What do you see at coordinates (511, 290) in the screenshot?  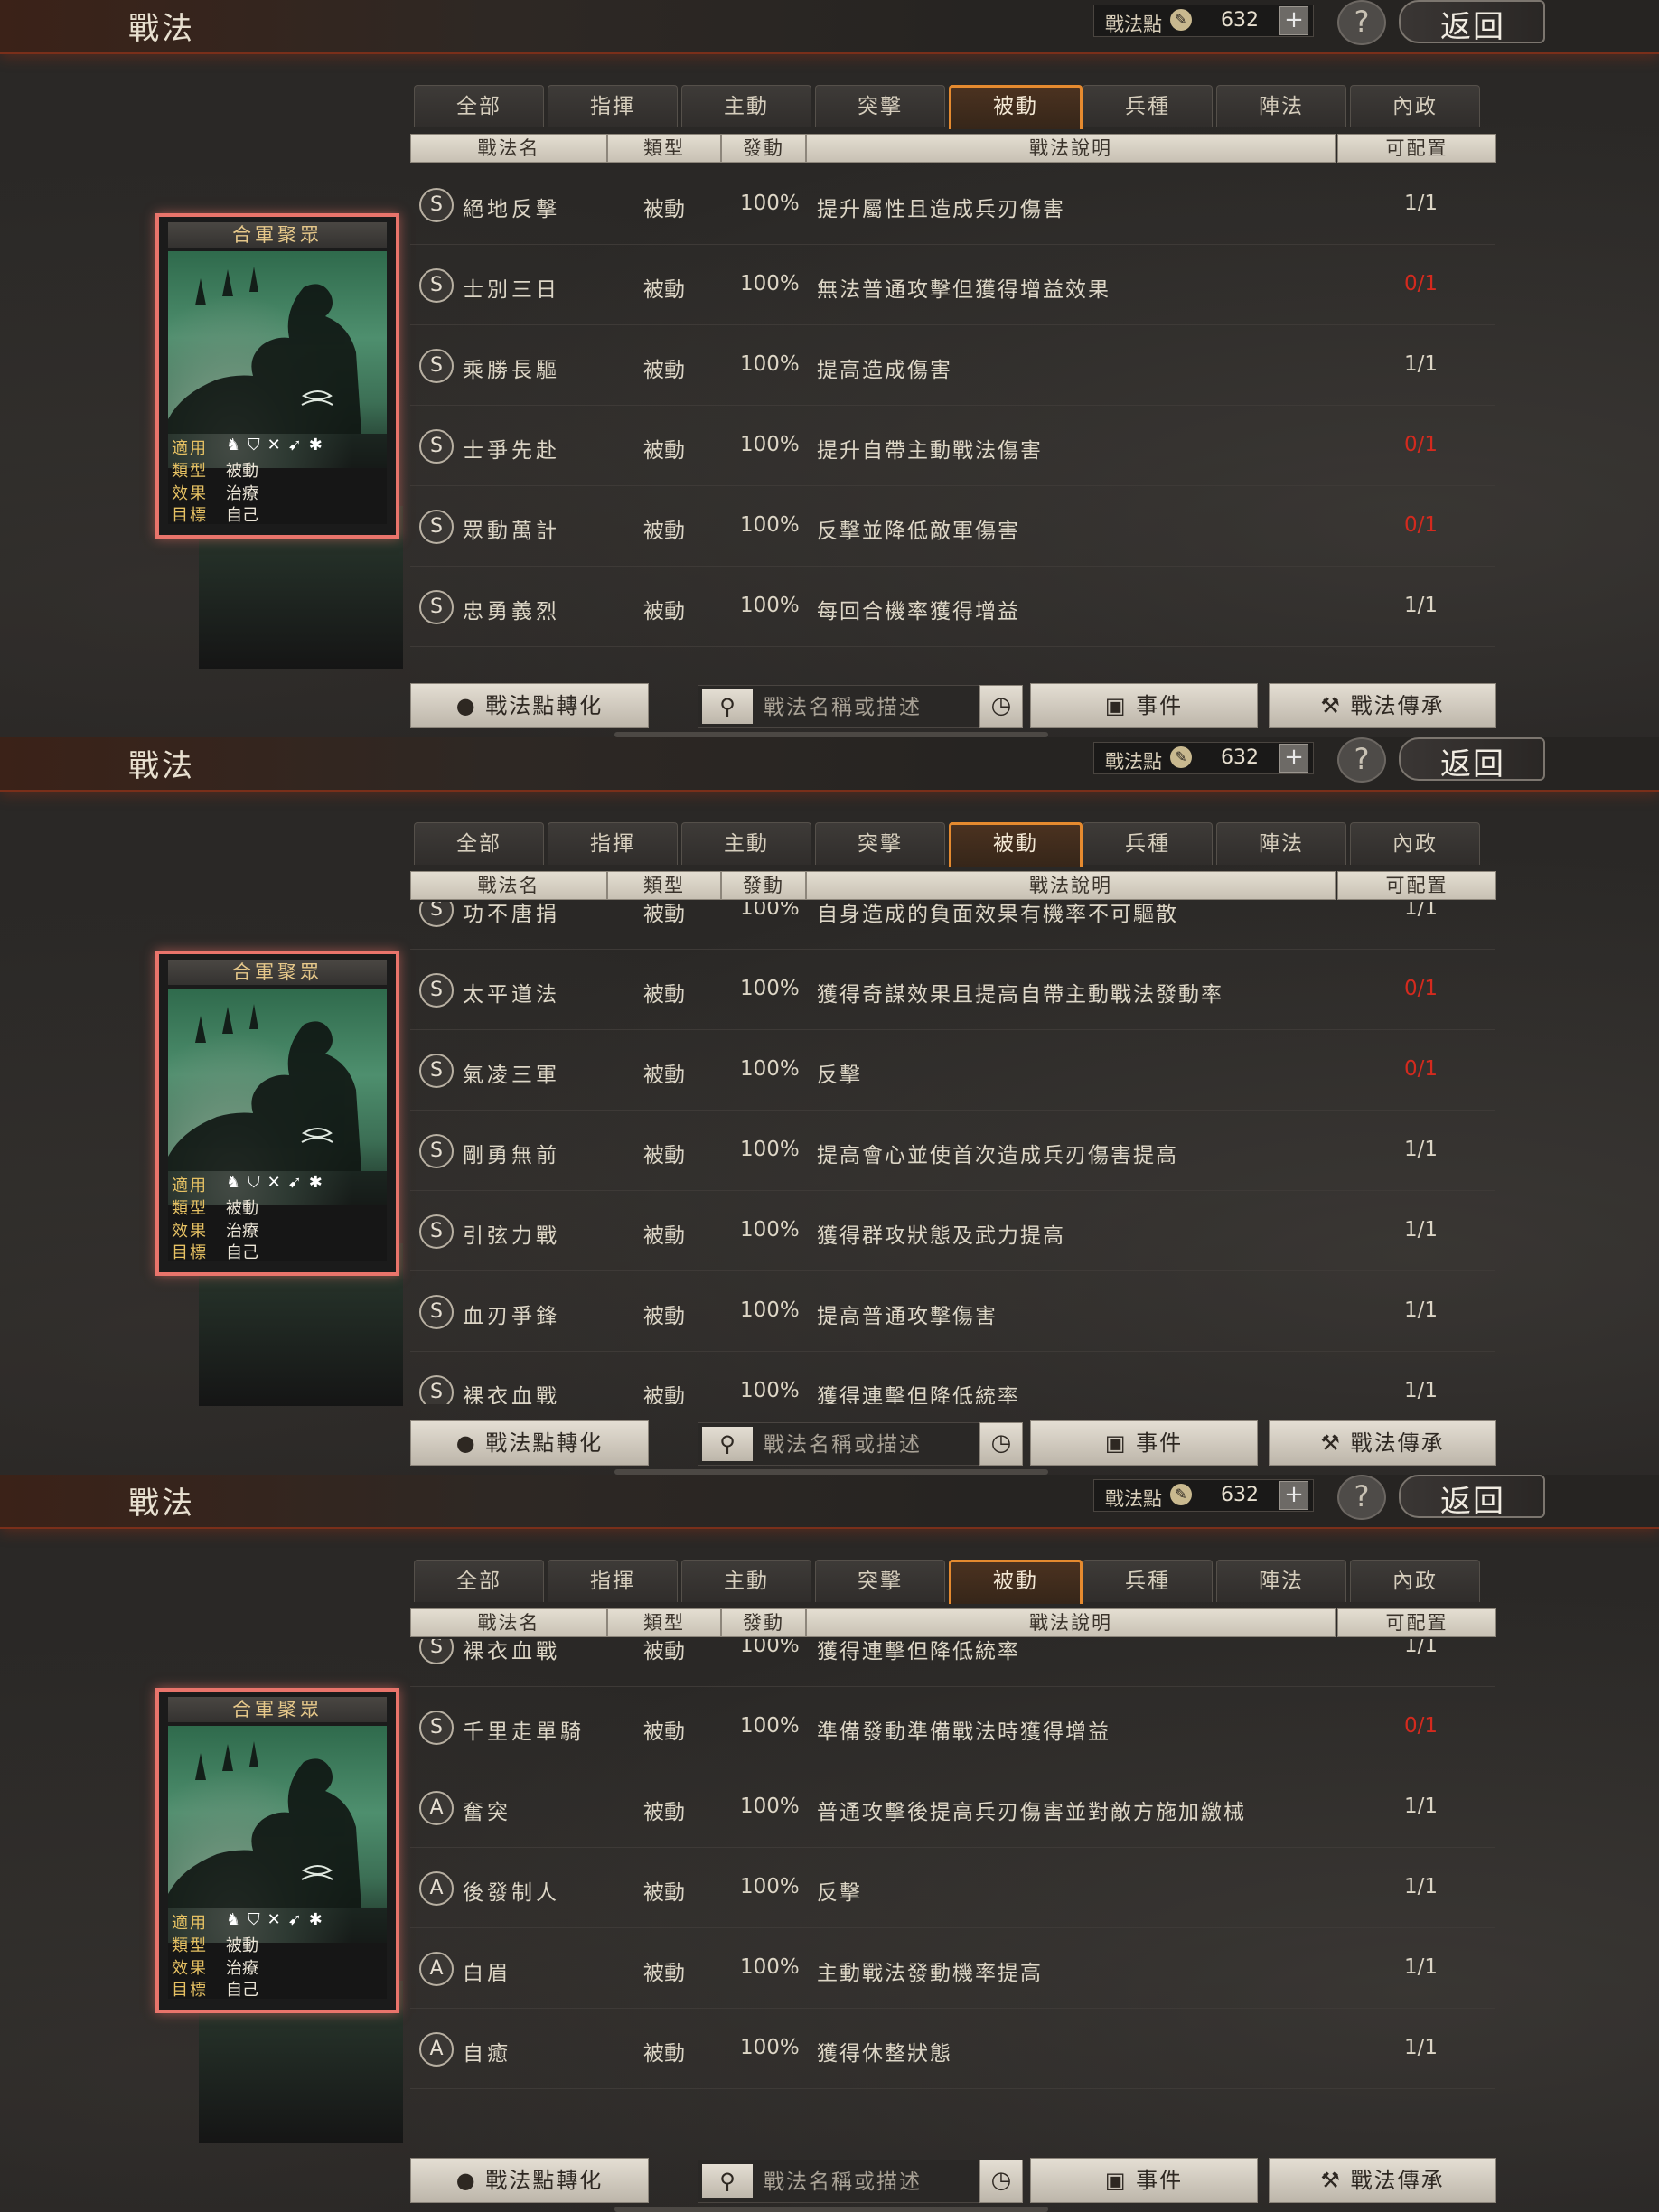 I see `skill-name: 士別三日` at bounding box center [511, 290].